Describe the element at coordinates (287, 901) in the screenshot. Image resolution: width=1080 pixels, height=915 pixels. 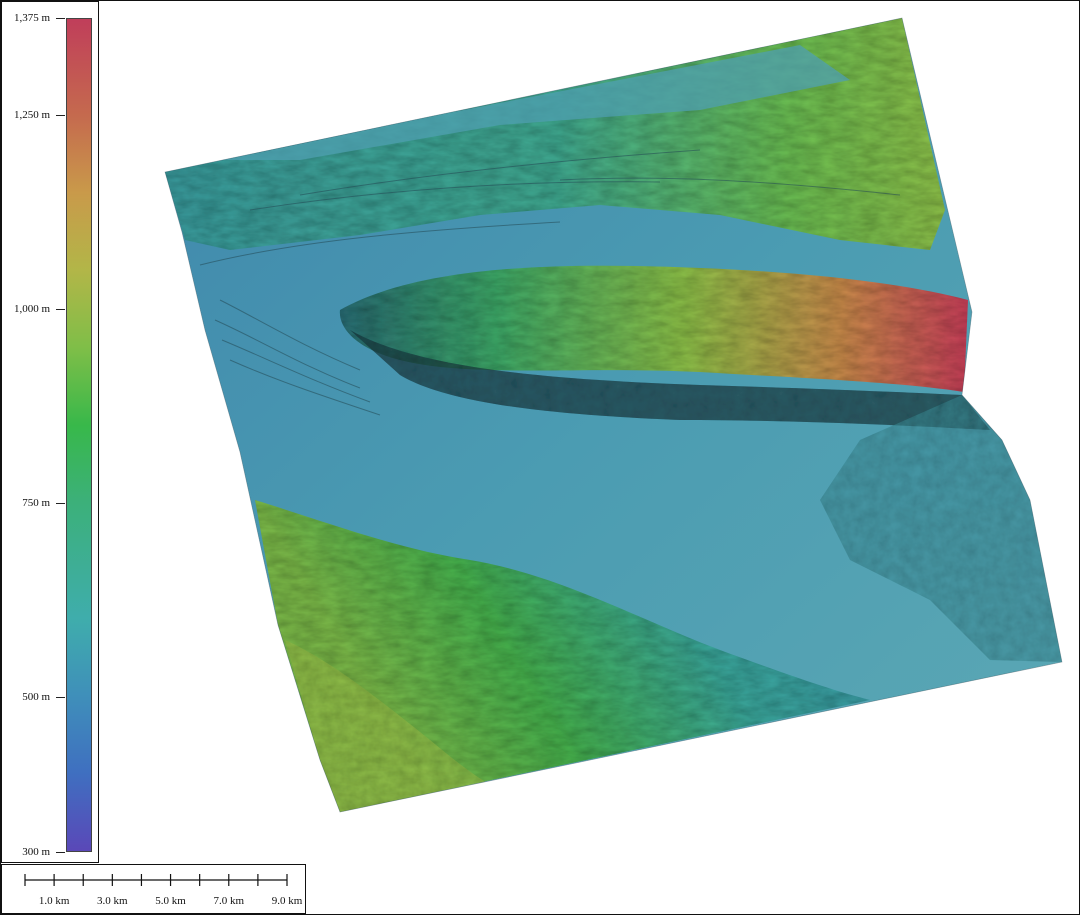
I see `scale-bar-label: 9.0 km` at that location.